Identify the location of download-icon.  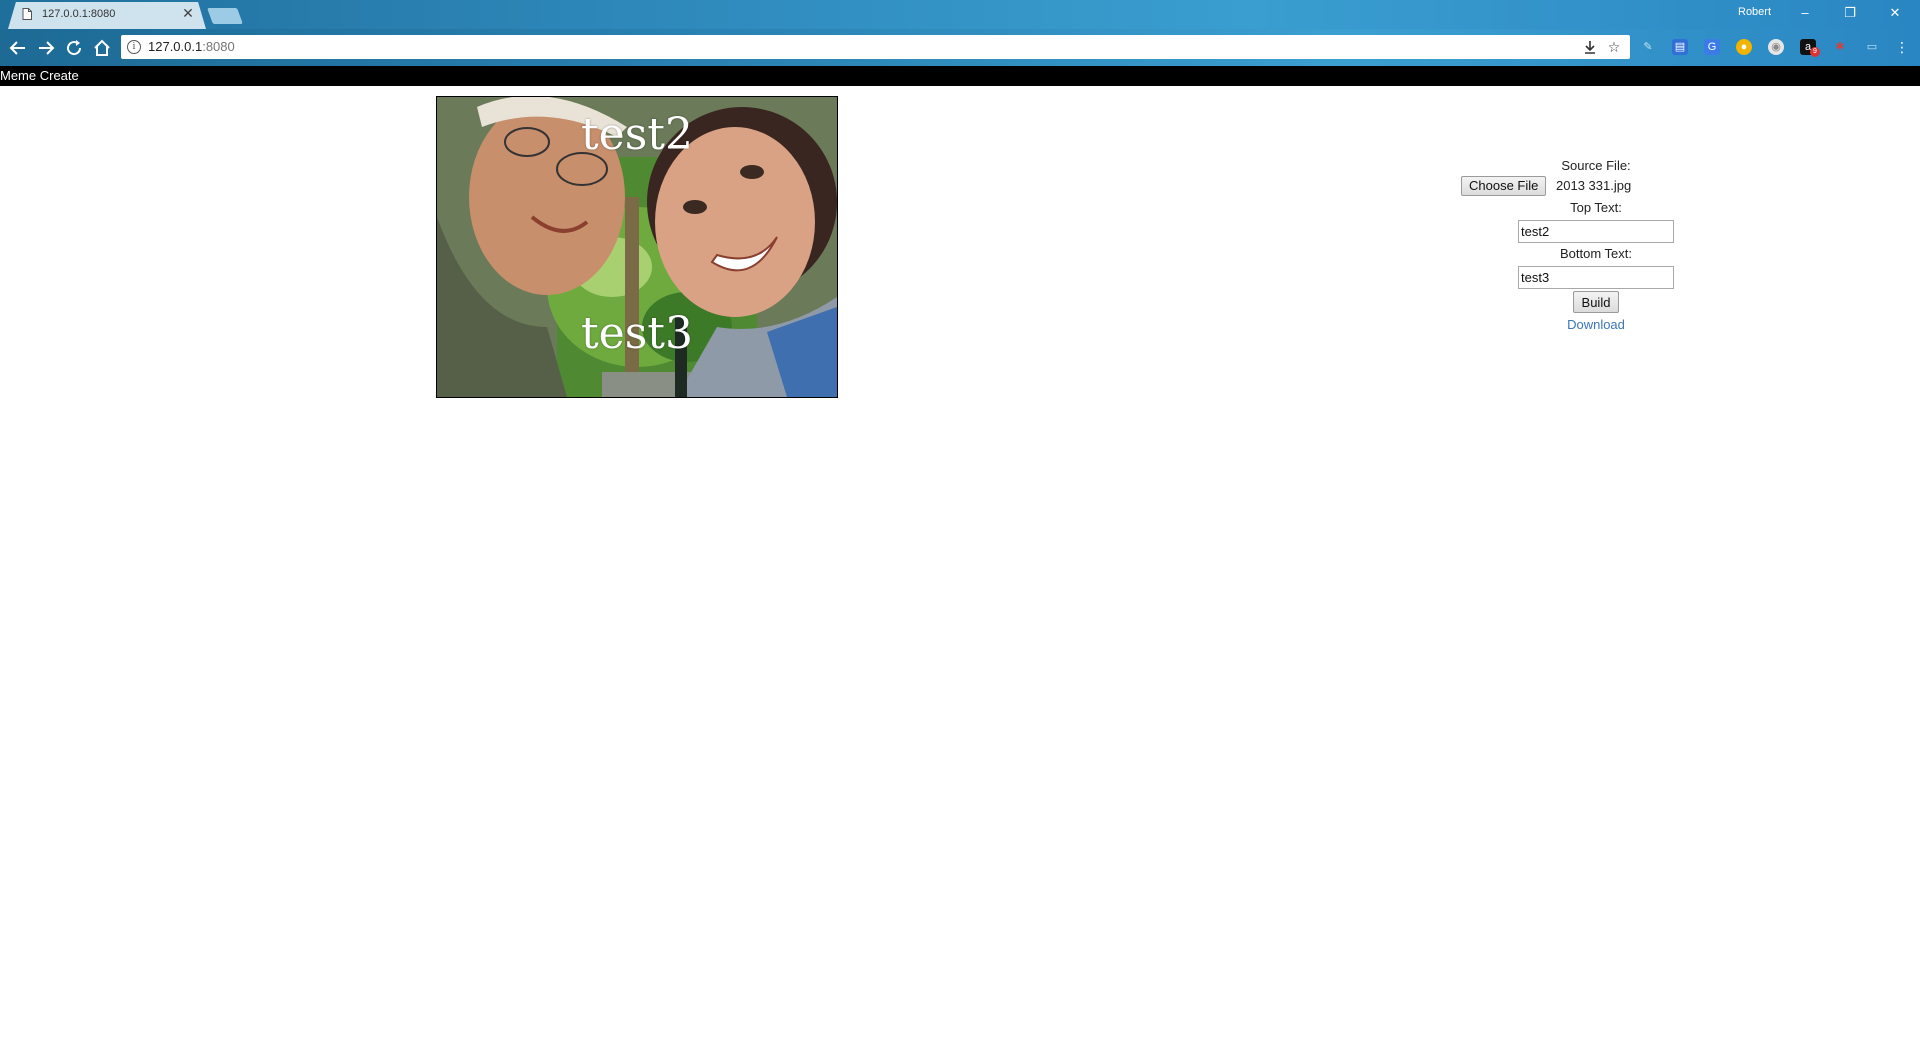
(1590, 47).